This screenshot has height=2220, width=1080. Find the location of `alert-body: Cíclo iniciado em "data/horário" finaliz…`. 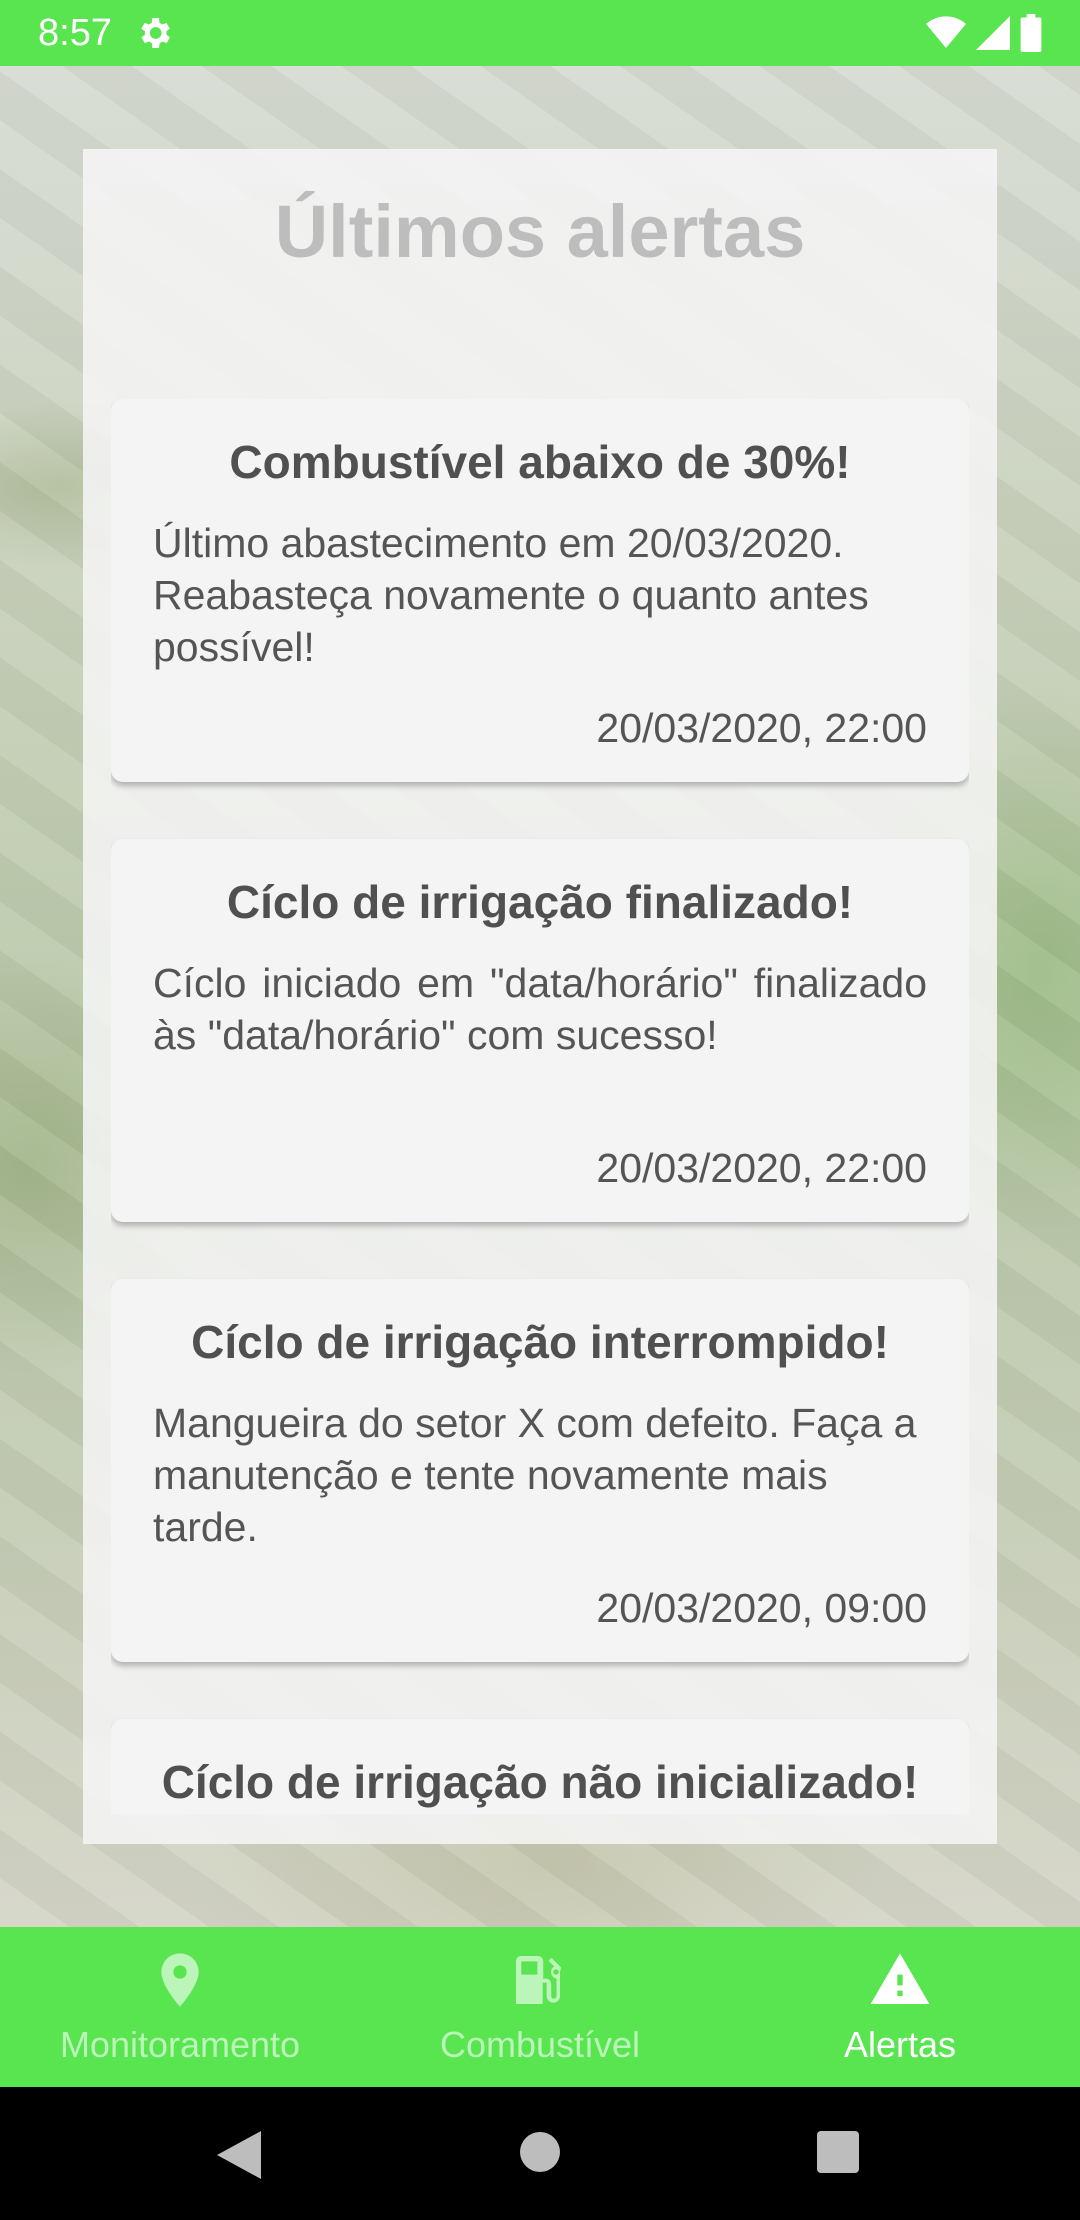

alert-body: Cíclo iniciado em "data/horário" finaliz… is located at coordinates (540, 1009).